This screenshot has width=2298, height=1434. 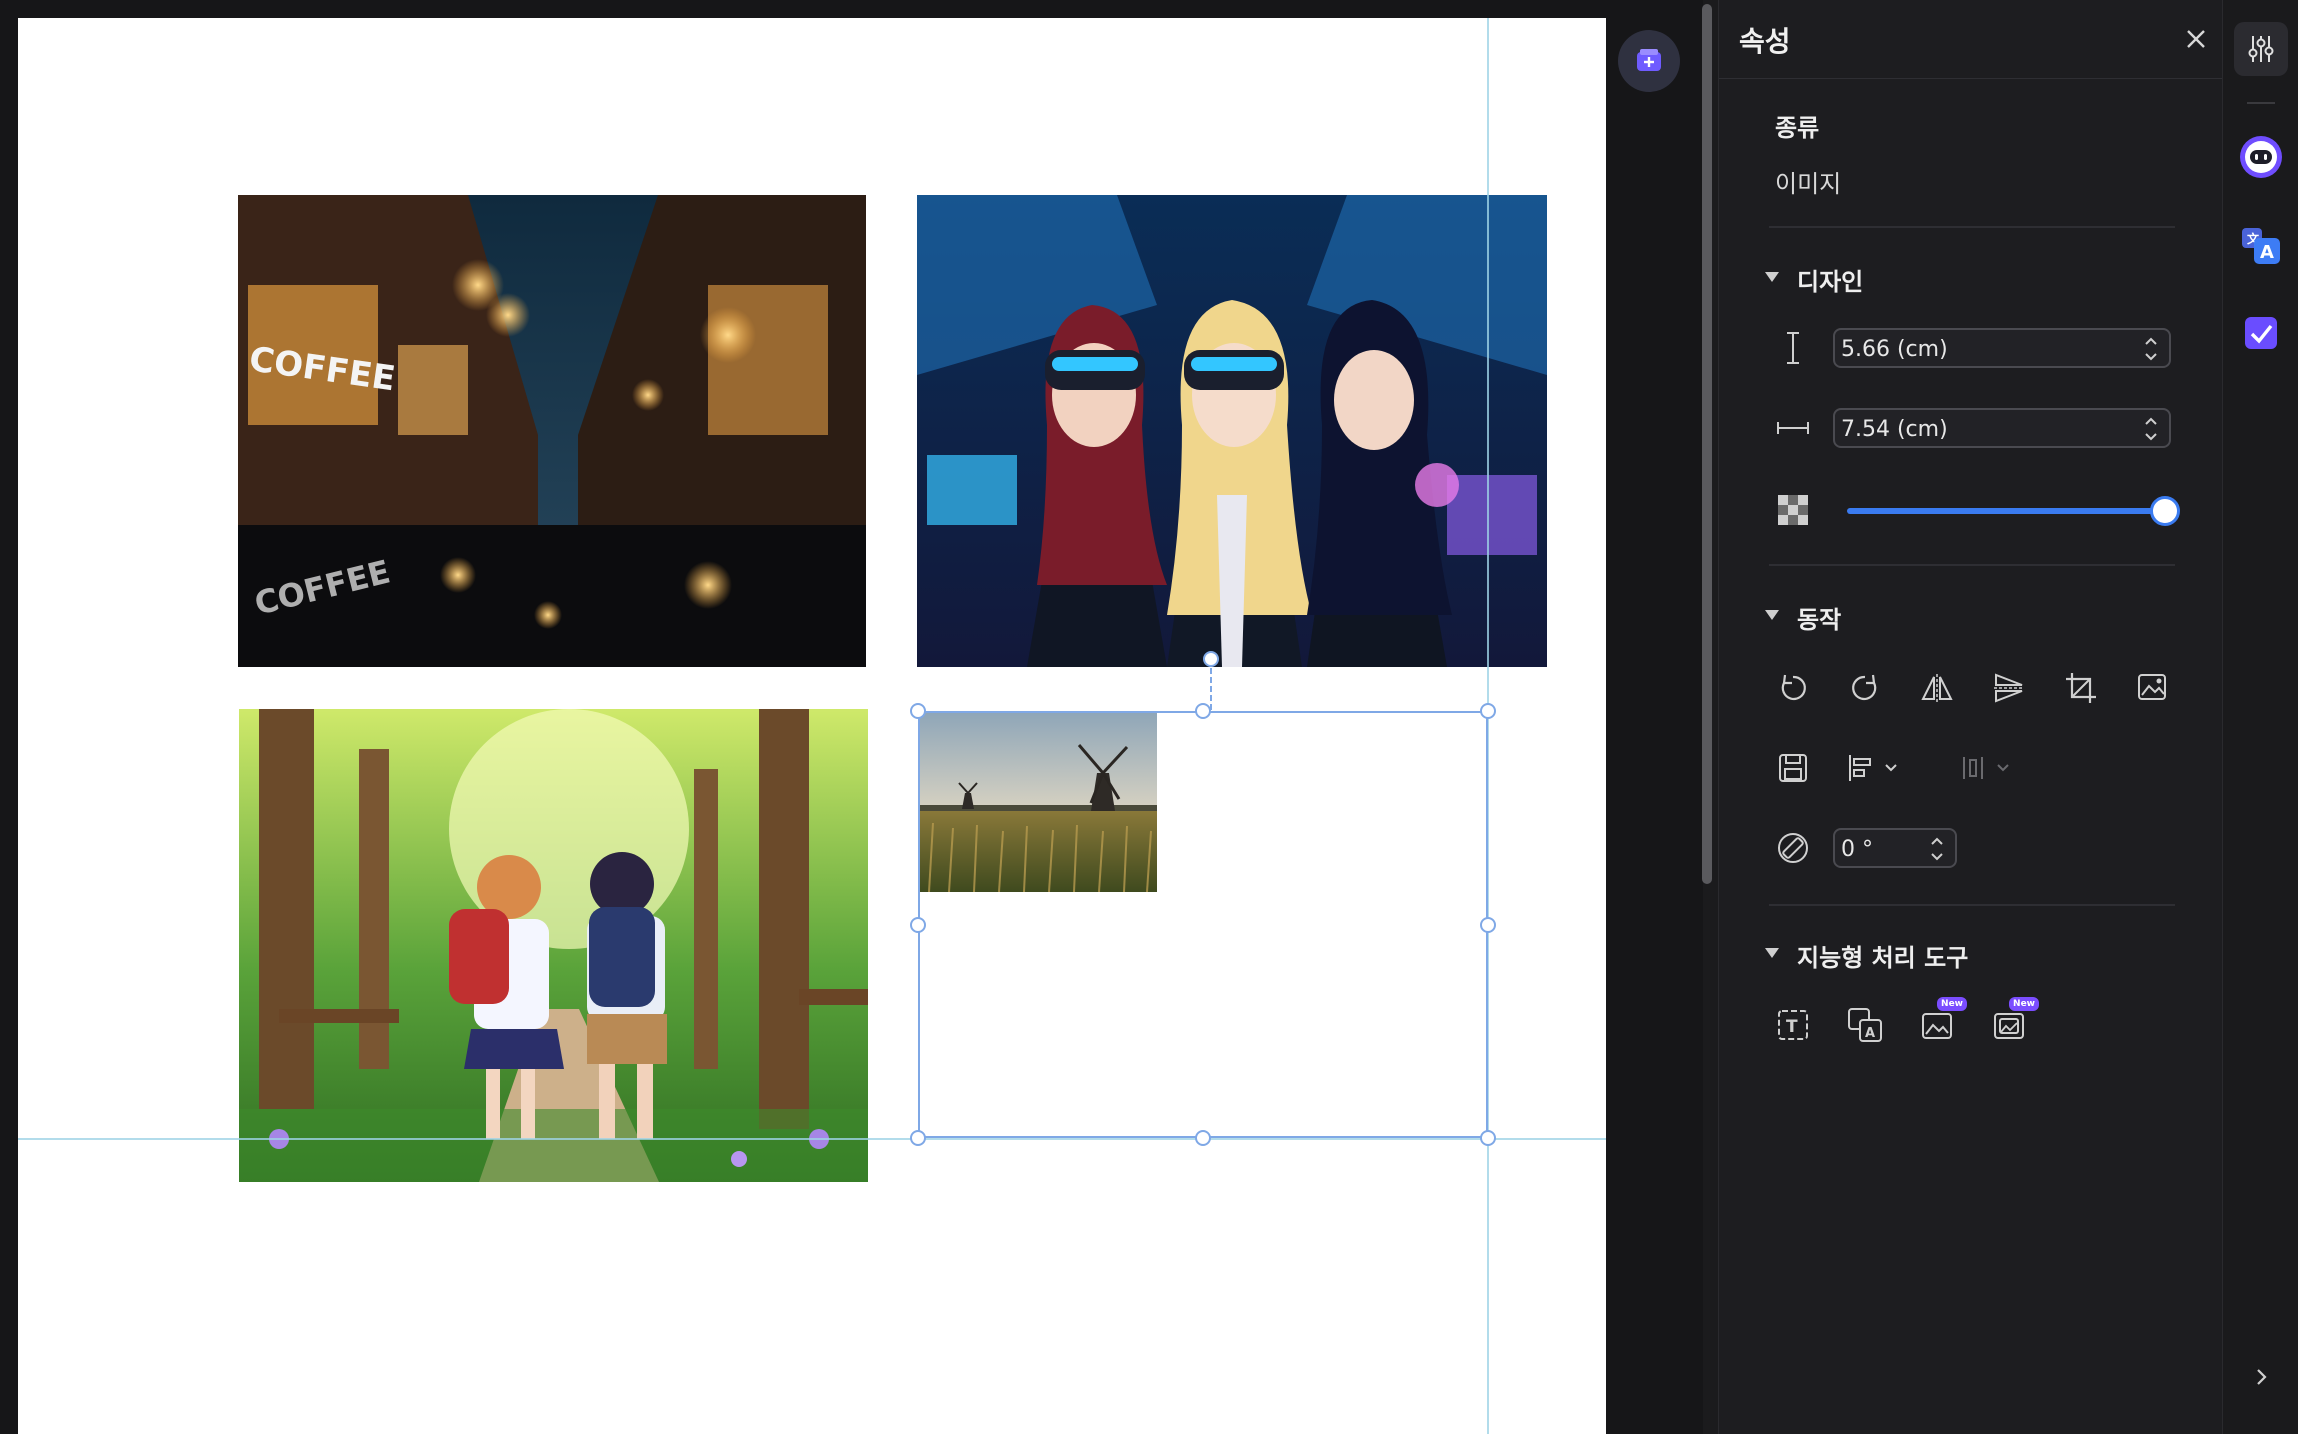 What do you see at coordinates (553, 945) in the screenshot?
I see `image-kids-forest` at bounding box center [553, 945].